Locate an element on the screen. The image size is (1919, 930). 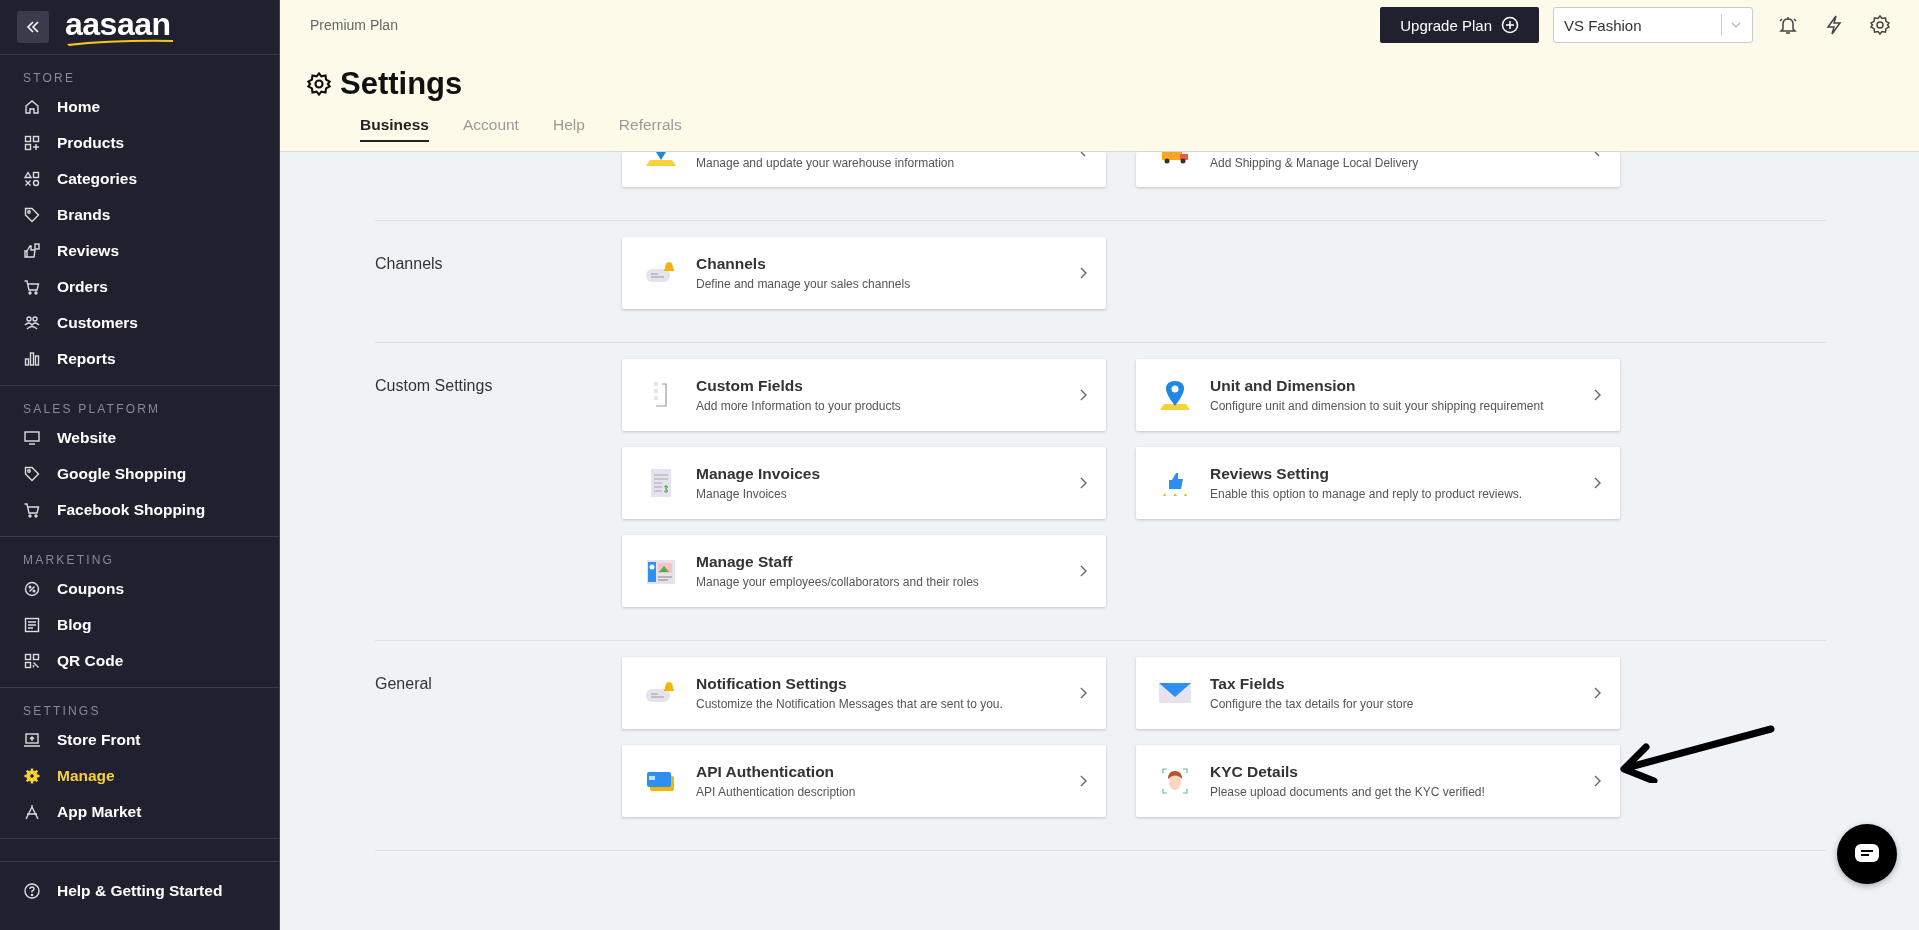
nav-item: Facebook Shopping is located at coordinates (139, 510).